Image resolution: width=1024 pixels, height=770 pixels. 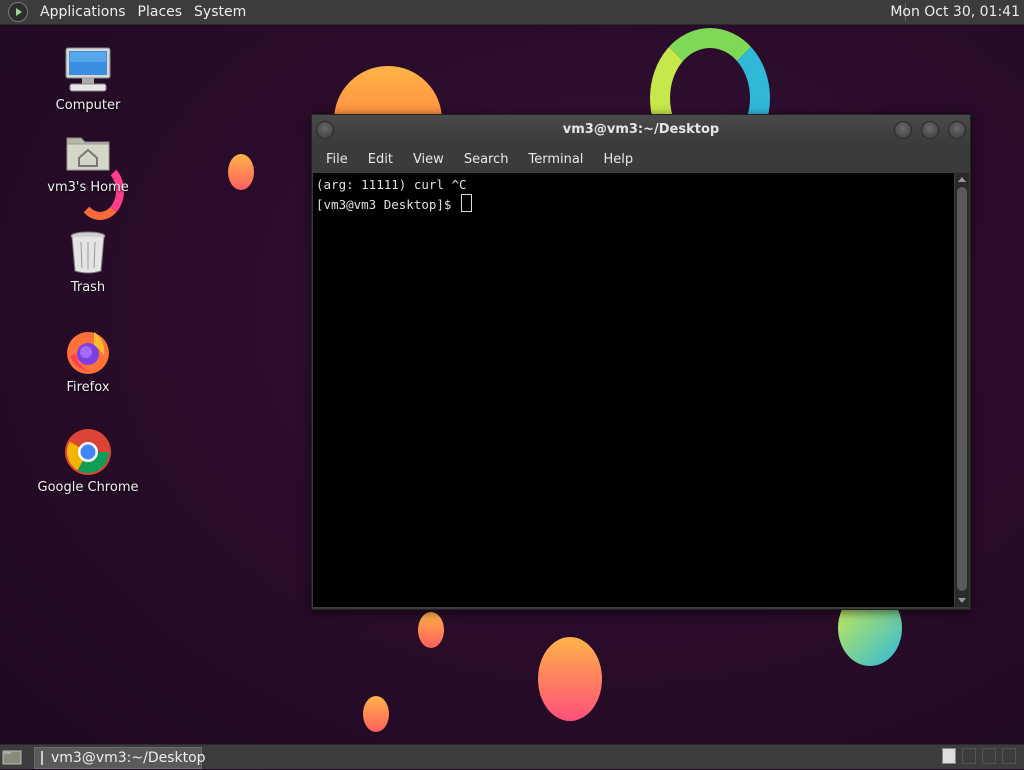 I want to click on scroll-down-arrow-icon, so click(x=962, y=600).